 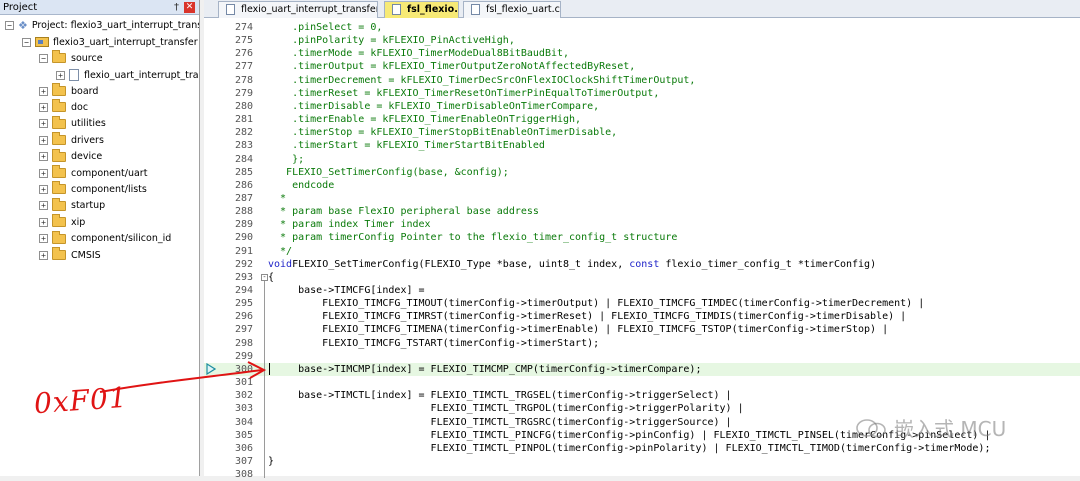 What do you see at coordinates (71, 58) in the screenshot?
I see `tree-item-source: − source` at bounding box center [71, 58].